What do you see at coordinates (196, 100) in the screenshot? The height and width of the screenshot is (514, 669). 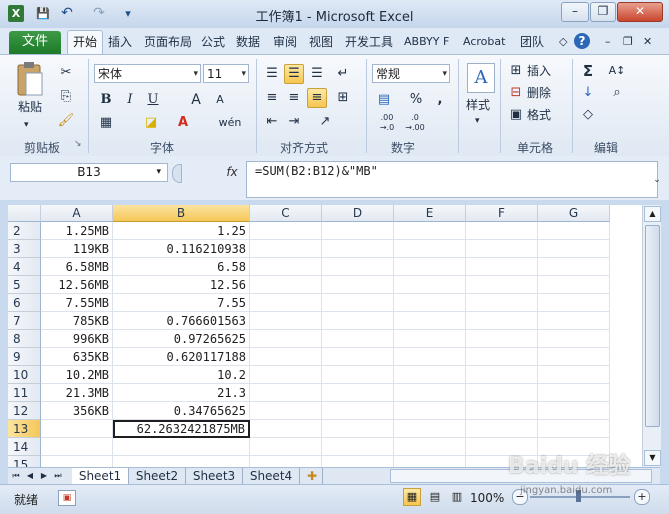 I see `grow-font-button: A` at bounding box center [196, 100].